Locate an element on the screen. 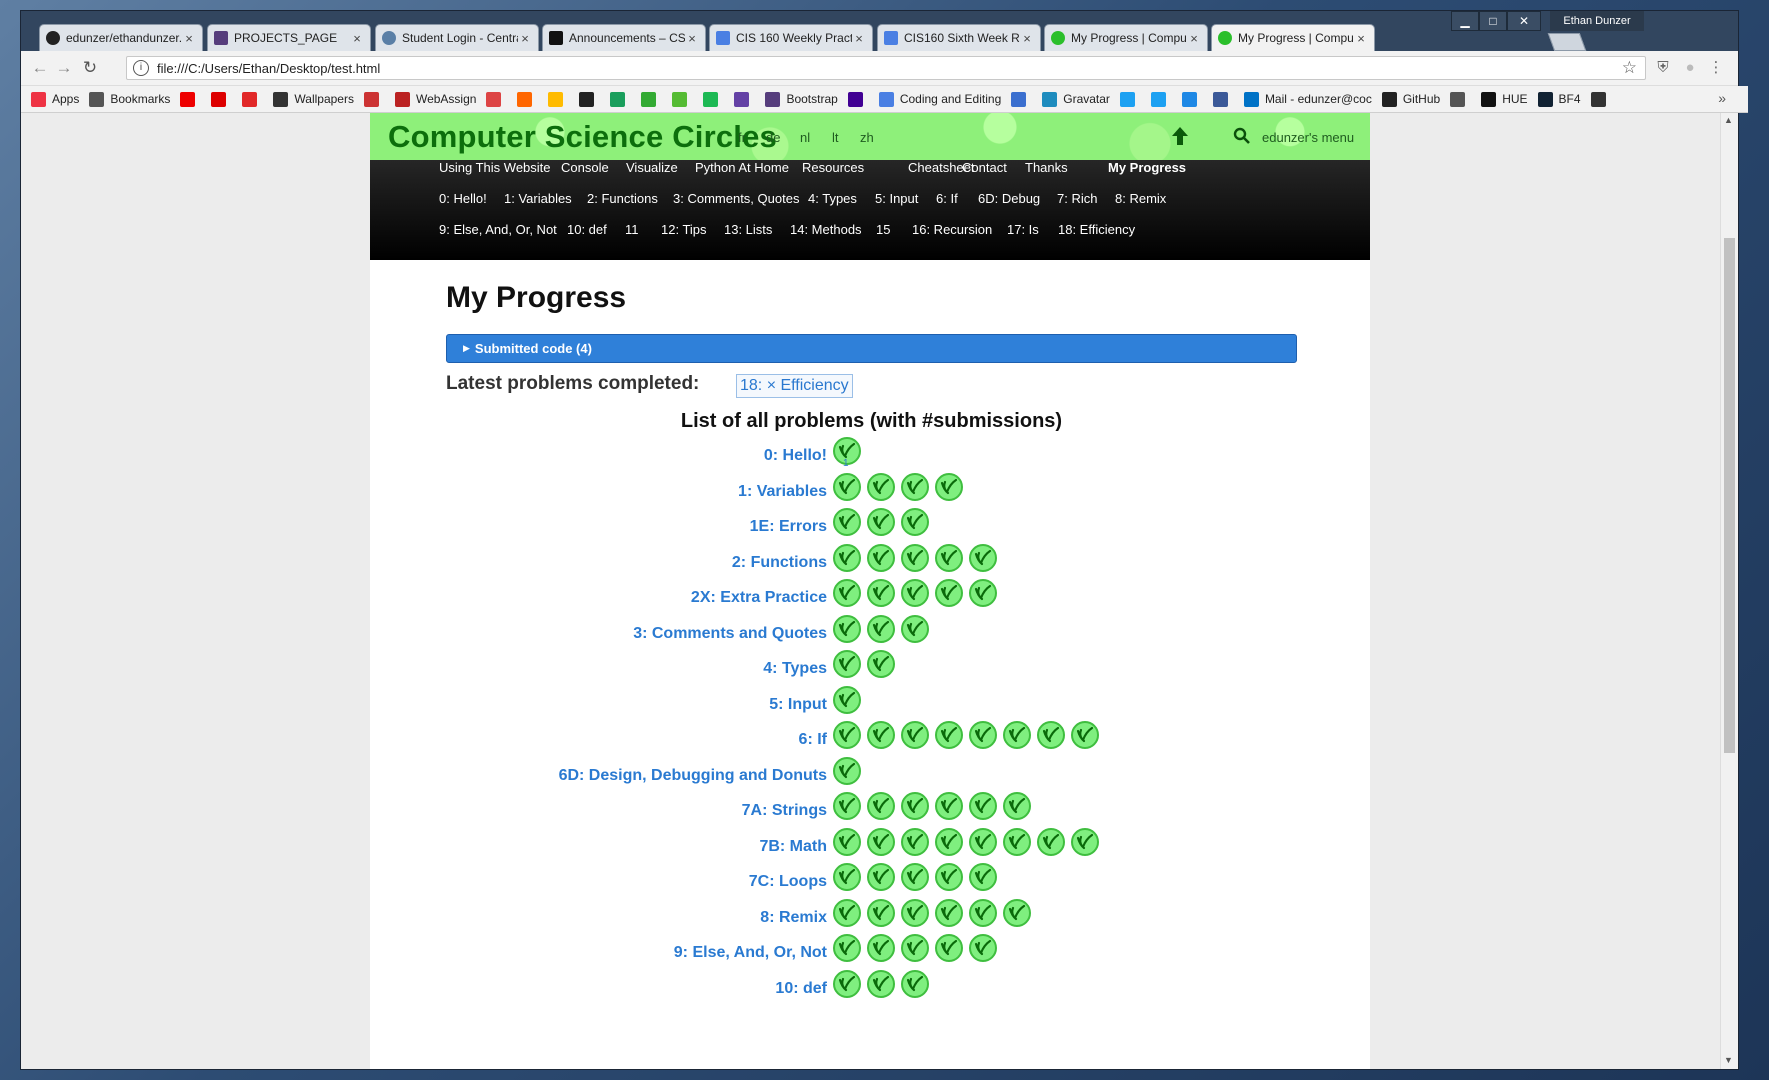 This screenshot has height=1080, width=1769. nav-link: Visualize is located at coordinates (652, 167).